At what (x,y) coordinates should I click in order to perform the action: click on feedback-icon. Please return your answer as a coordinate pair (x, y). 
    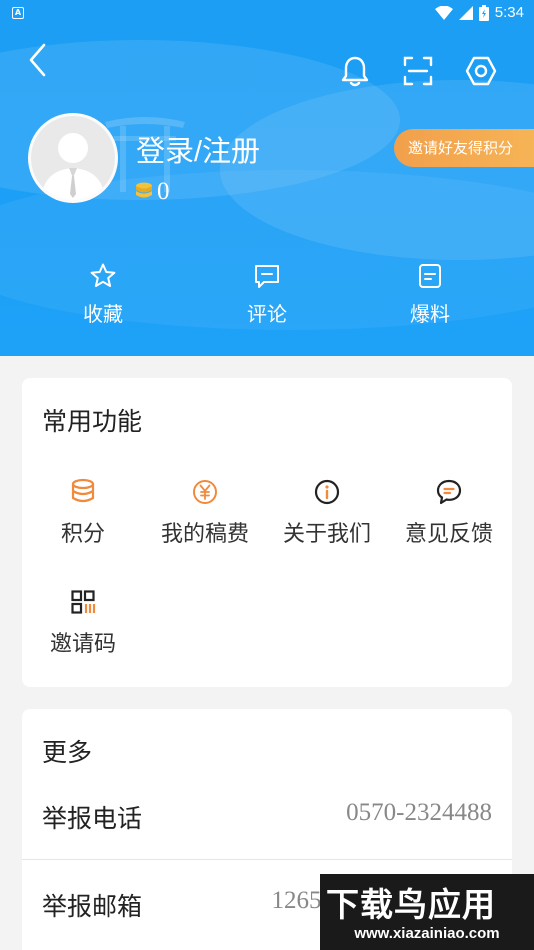
    Looking at the image, I should click on (449, 492).